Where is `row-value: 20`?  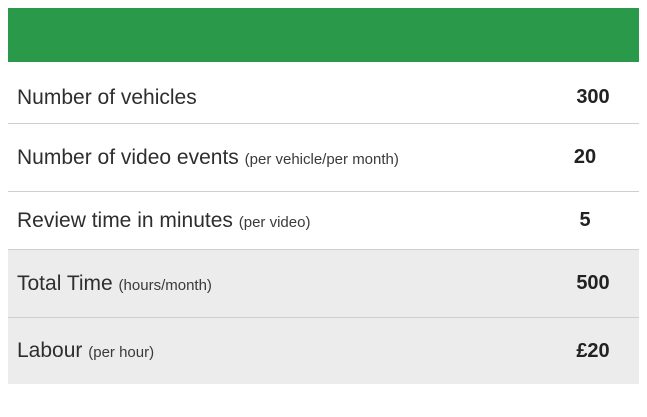
row-value: 20 is located at coordinates (585, 157).